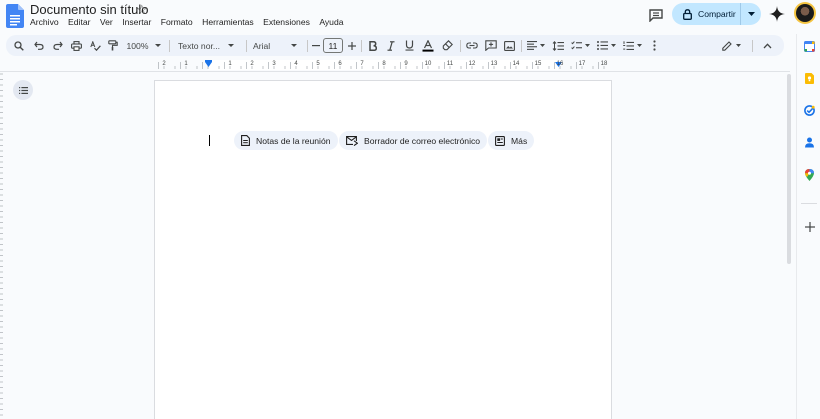 The width and height of the screenshot is (820, 419). I want to click on paint-format-button, so click(113, 45).